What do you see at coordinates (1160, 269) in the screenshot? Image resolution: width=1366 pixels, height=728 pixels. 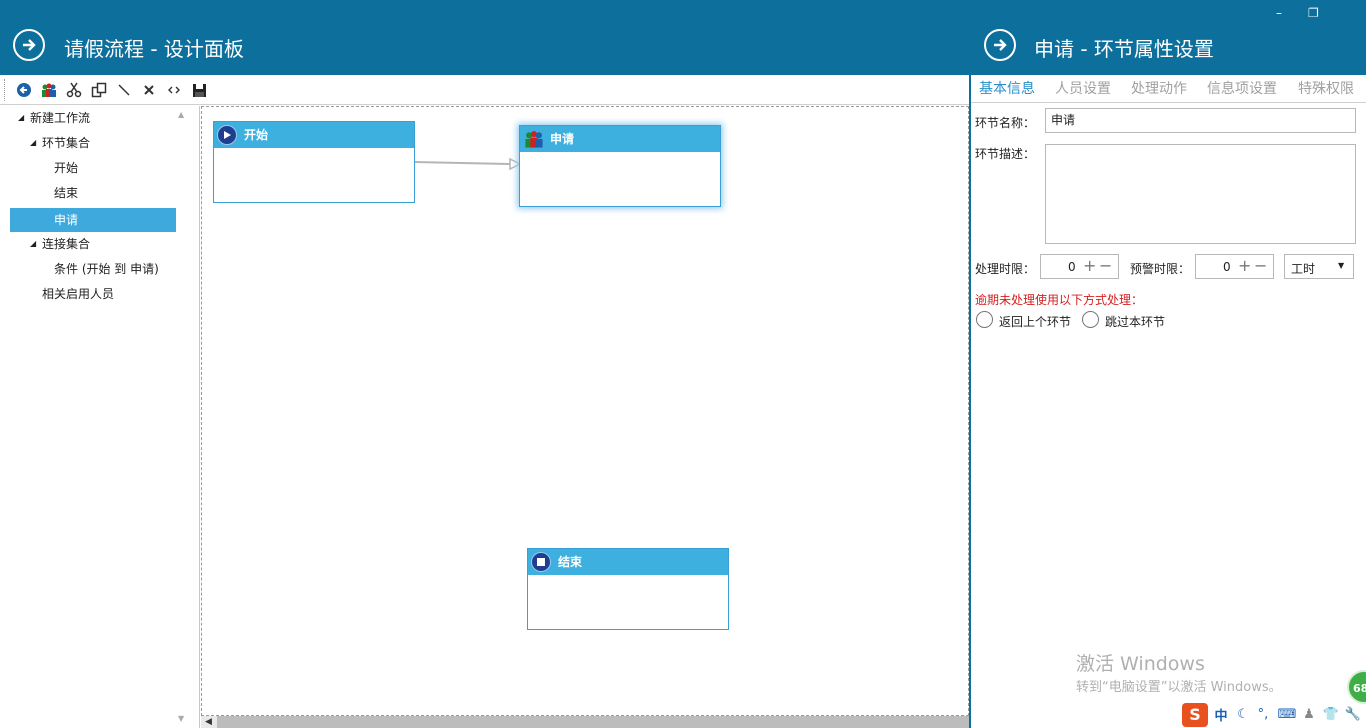 I see `warning-time-label: 预警时限：` at bounding box center [1160, 269].